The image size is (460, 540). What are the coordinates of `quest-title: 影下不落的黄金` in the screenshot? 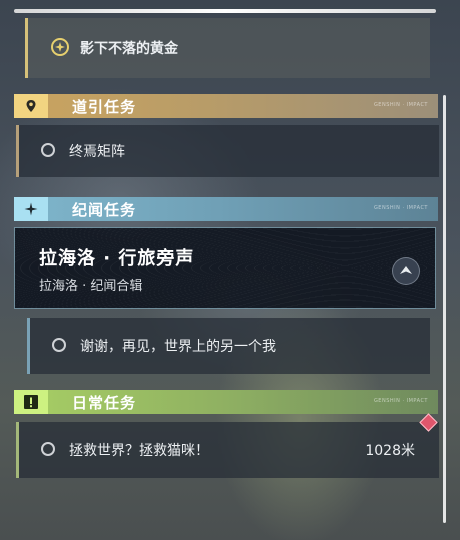 It's located at (129, 49).